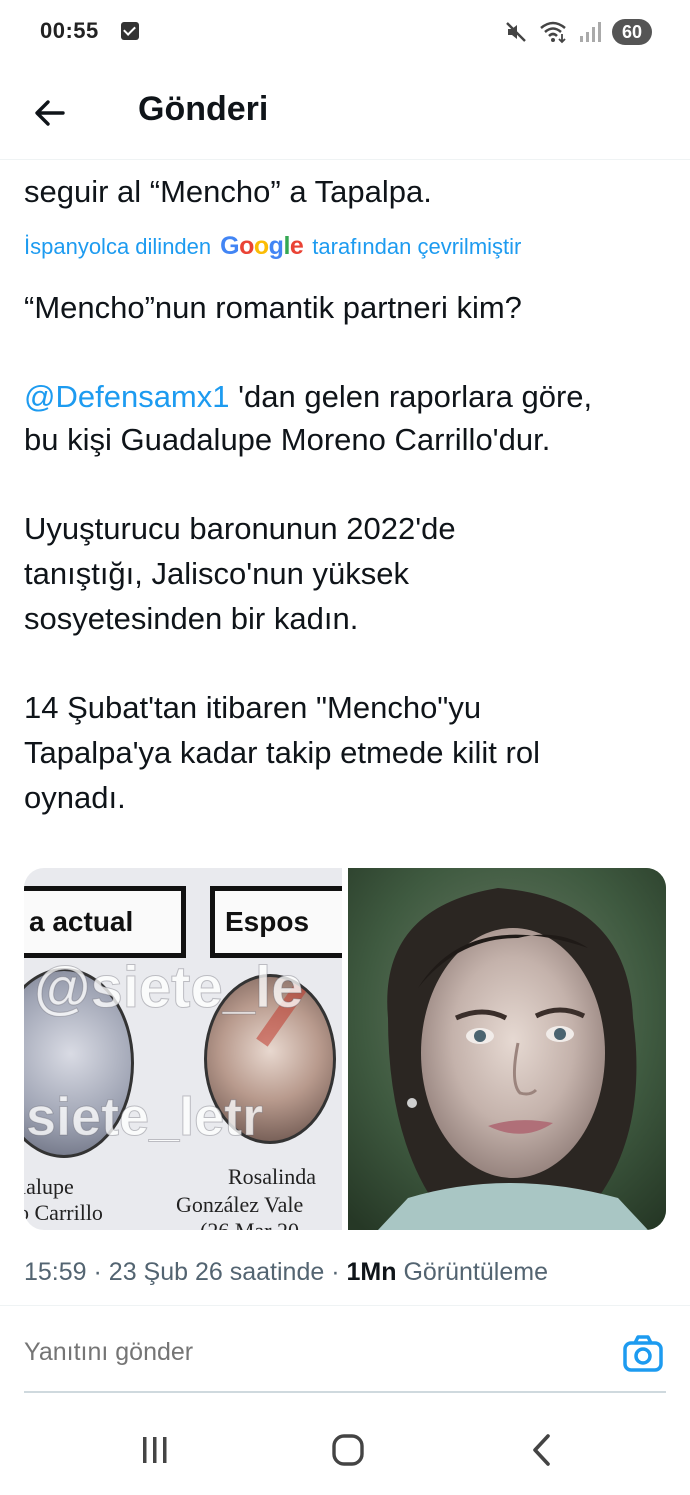  Describe the element at coordinates (81, 921) in the screenshot. I see `doc-label-text: a actual` at that location.